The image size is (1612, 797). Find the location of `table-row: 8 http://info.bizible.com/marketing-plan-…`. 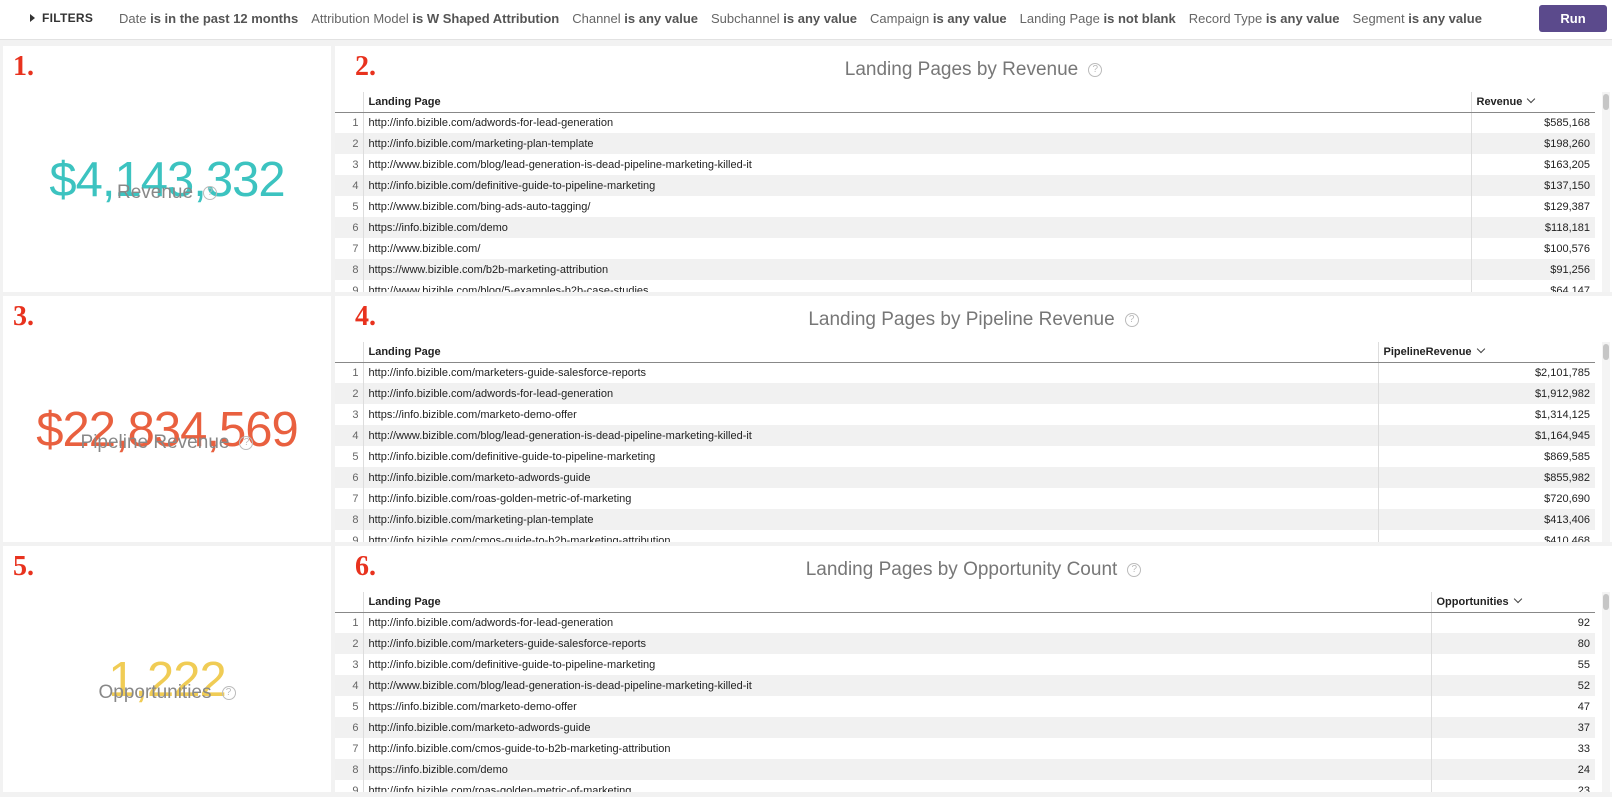

table-row: 8 http://info.bizible.com/marketing-plan-… is located at coordinates (965, 519).